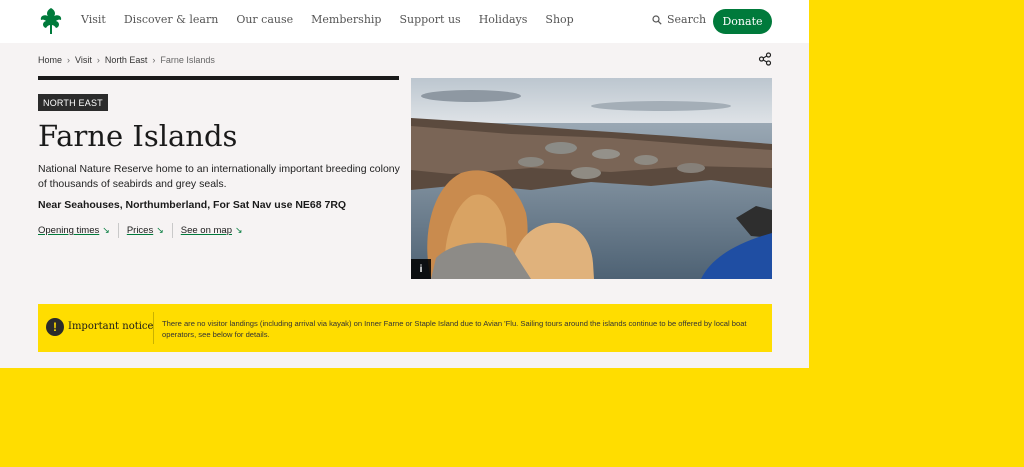  I want to click on see-on-map-link: See on map, so click(206, 230).